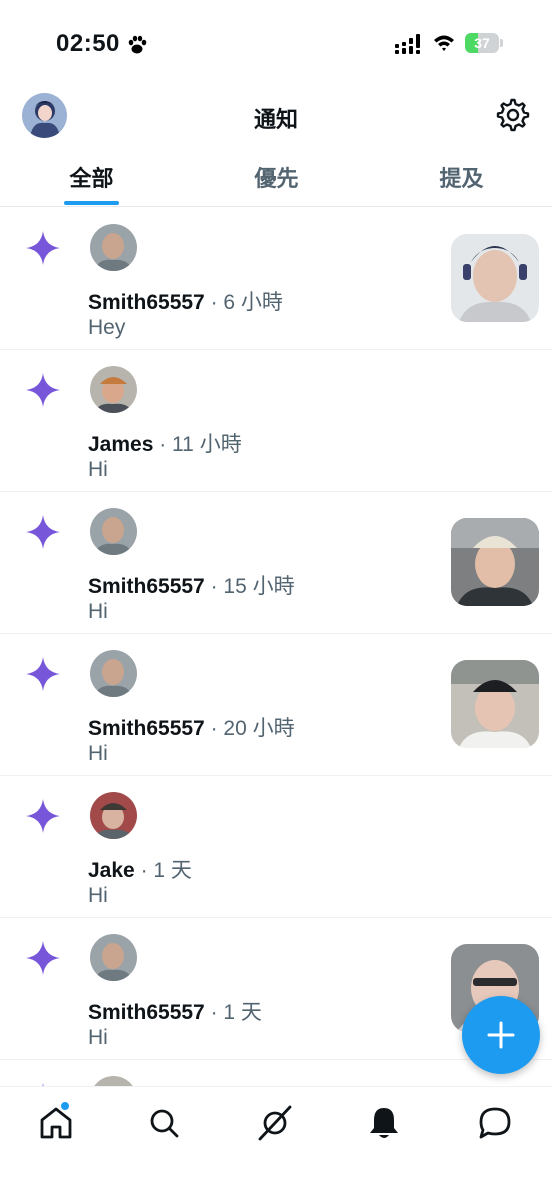  I want to click on nav-search, so click(164, 1123).